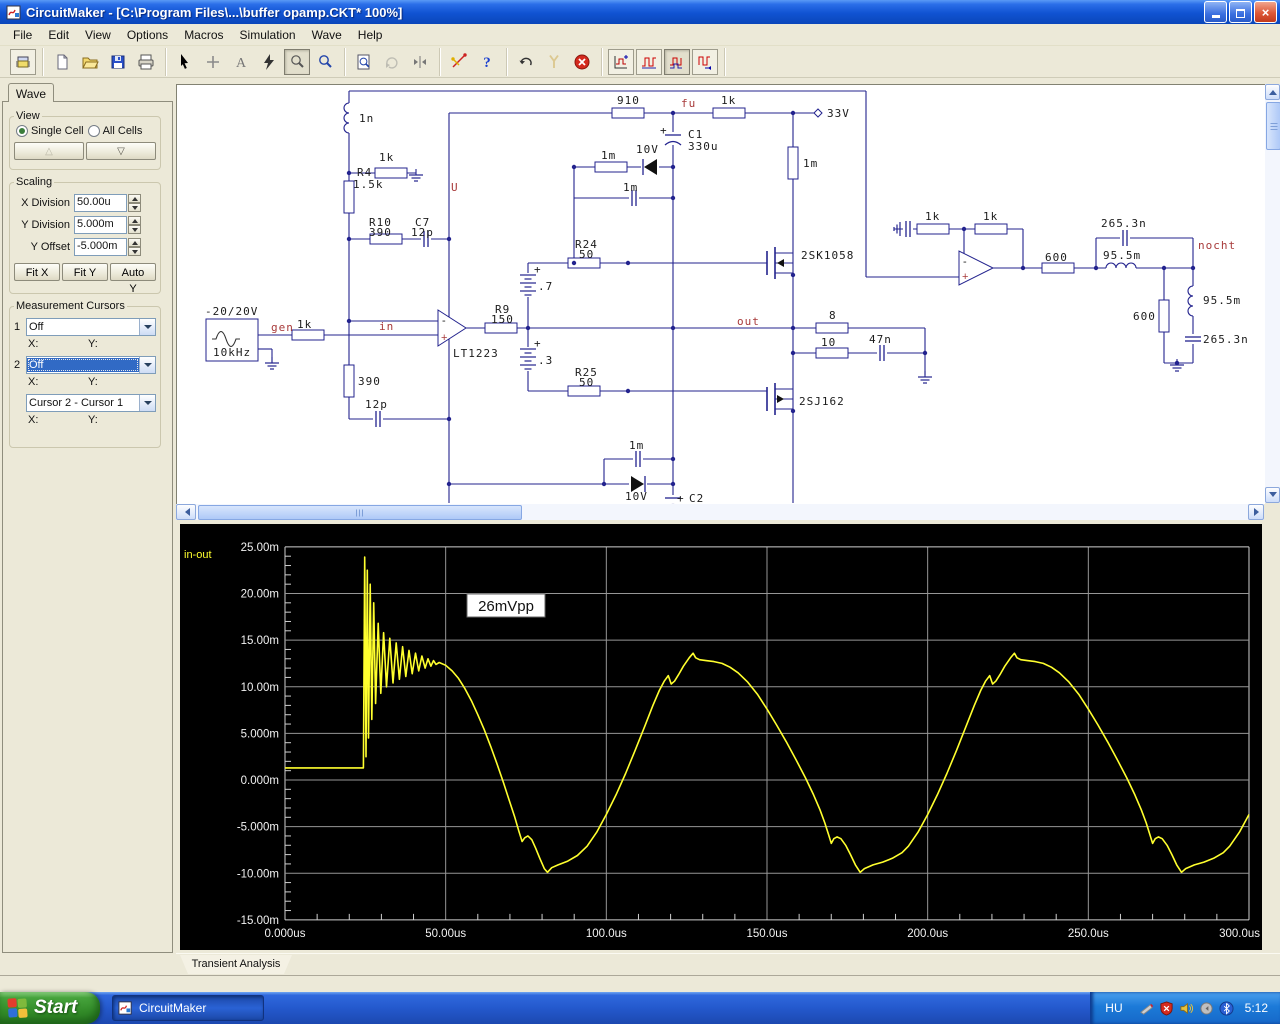 This screenshot has height=1024, width=1280. What do you see at coordinates (17, 327) in the screenshot?
I see `cursor1-index: 1` at bounding box center [17, 327].